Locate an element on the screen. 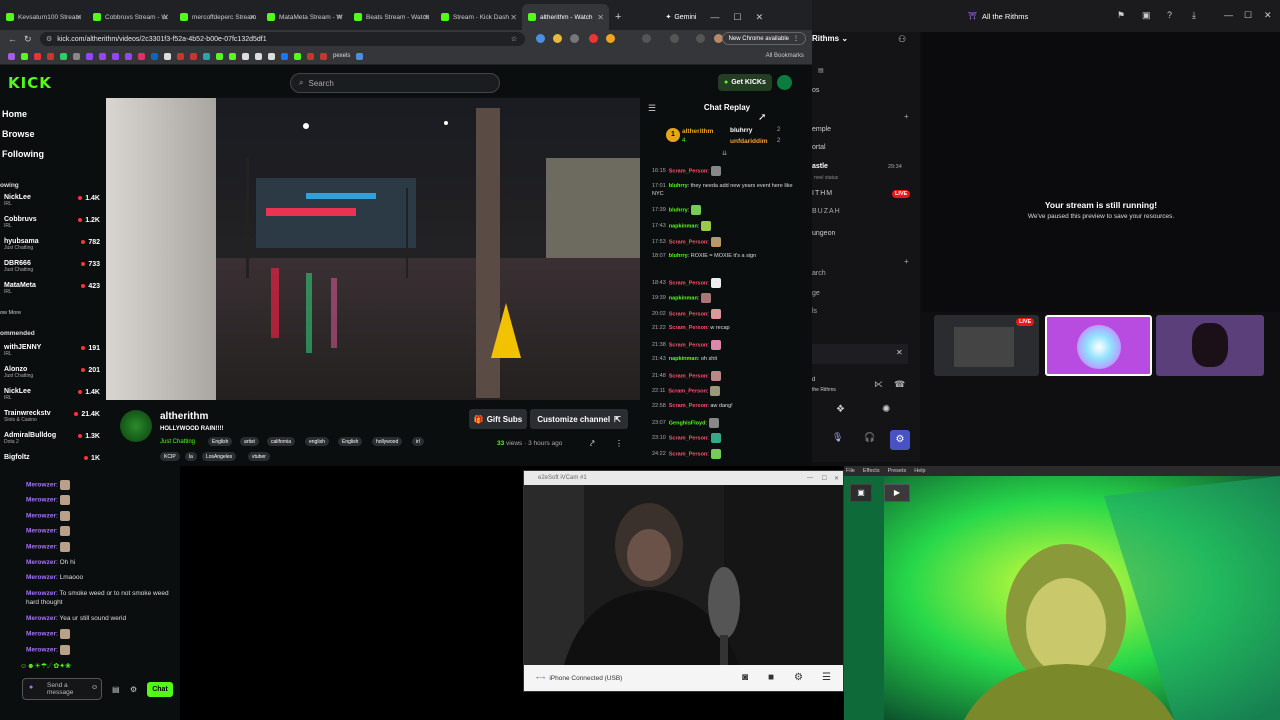 The height and width of the screenshot is (720, 1280). microphone-icon: 🎙 is located at coordinates (837, 437).